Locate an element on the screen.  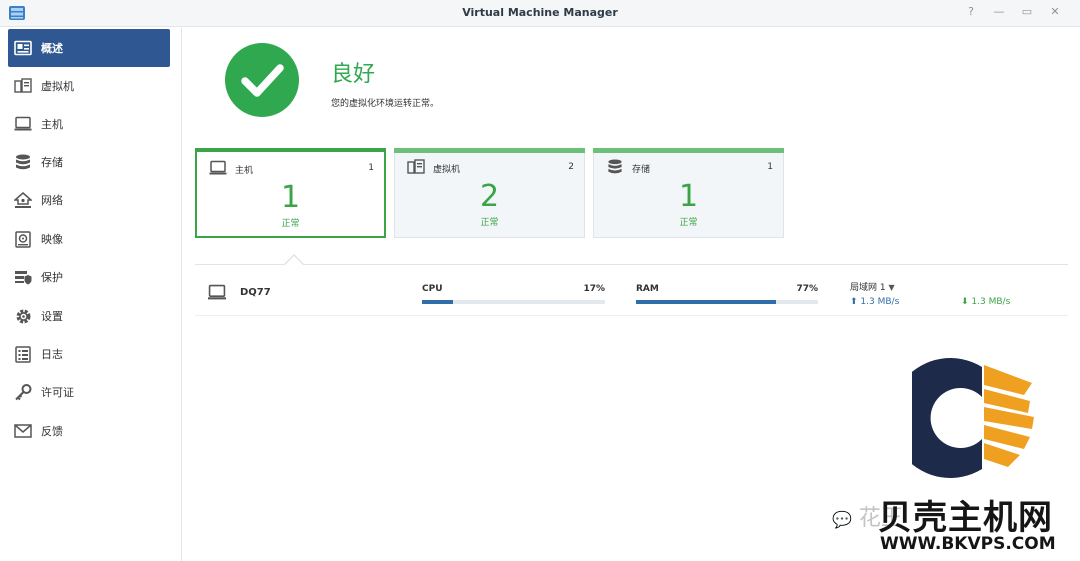
sidebar-item-log: 日志 is located at coordinates (89, 354).